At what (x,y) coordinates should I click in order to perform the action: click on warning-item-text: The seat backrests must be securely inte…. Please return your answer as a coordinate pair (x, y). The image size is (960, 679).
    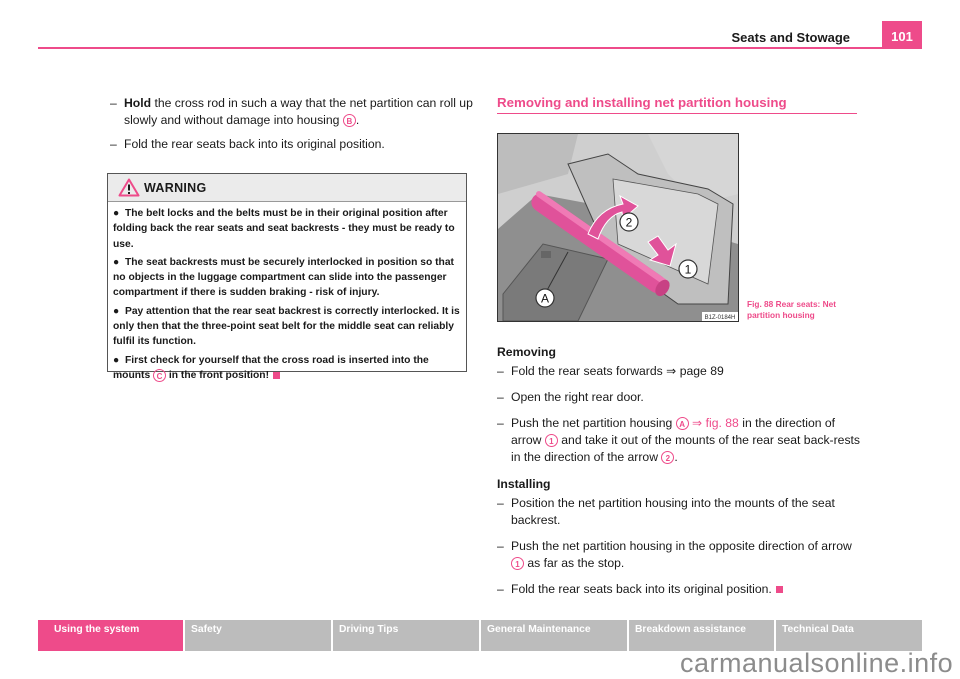
    Looking at the image, I should click on (283, 277).